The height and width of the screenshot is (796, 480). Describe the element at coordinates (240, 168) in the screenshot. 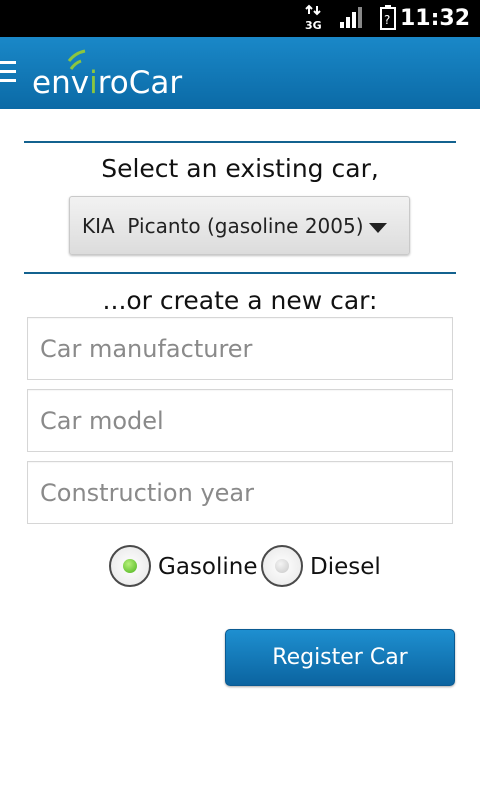

I see `select-existing-heading: Select an existing car,` at that location.